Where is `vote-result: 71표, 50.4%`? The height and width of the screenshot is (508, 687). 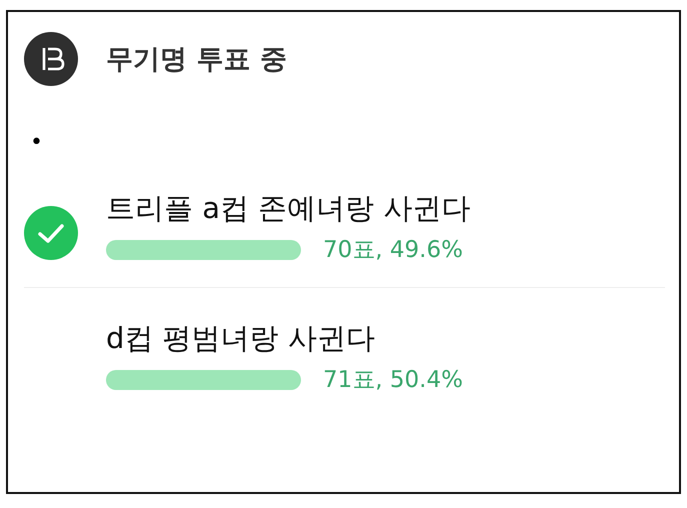
vote-result: 71표, 50.4% is located at coordinates (393, 380).